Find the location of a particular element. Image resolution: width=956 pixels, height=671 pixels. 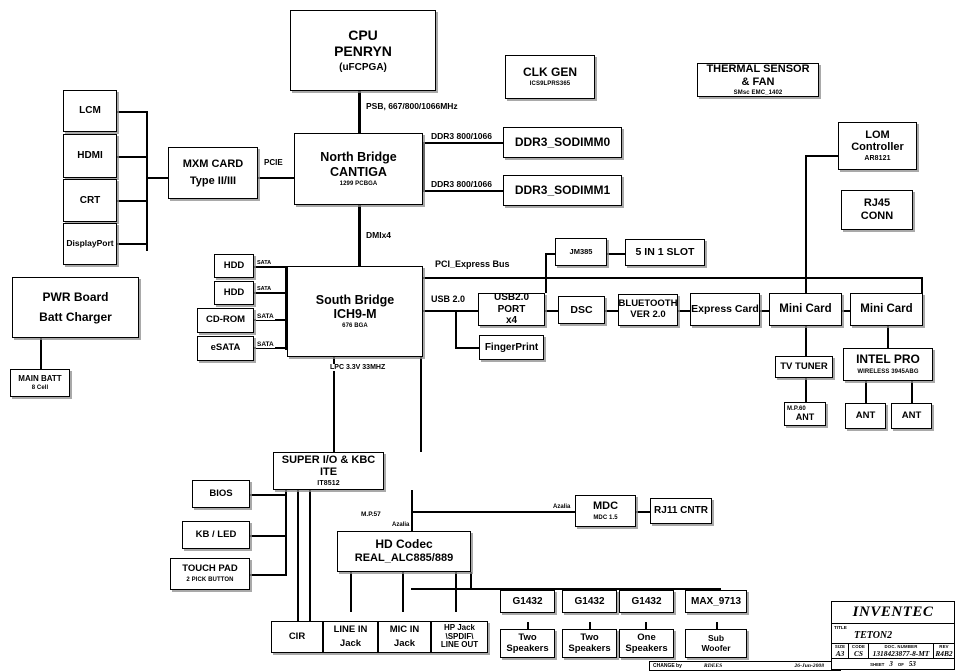

label-azalia-mdc: Azalia is located at coordinates (562, 507).